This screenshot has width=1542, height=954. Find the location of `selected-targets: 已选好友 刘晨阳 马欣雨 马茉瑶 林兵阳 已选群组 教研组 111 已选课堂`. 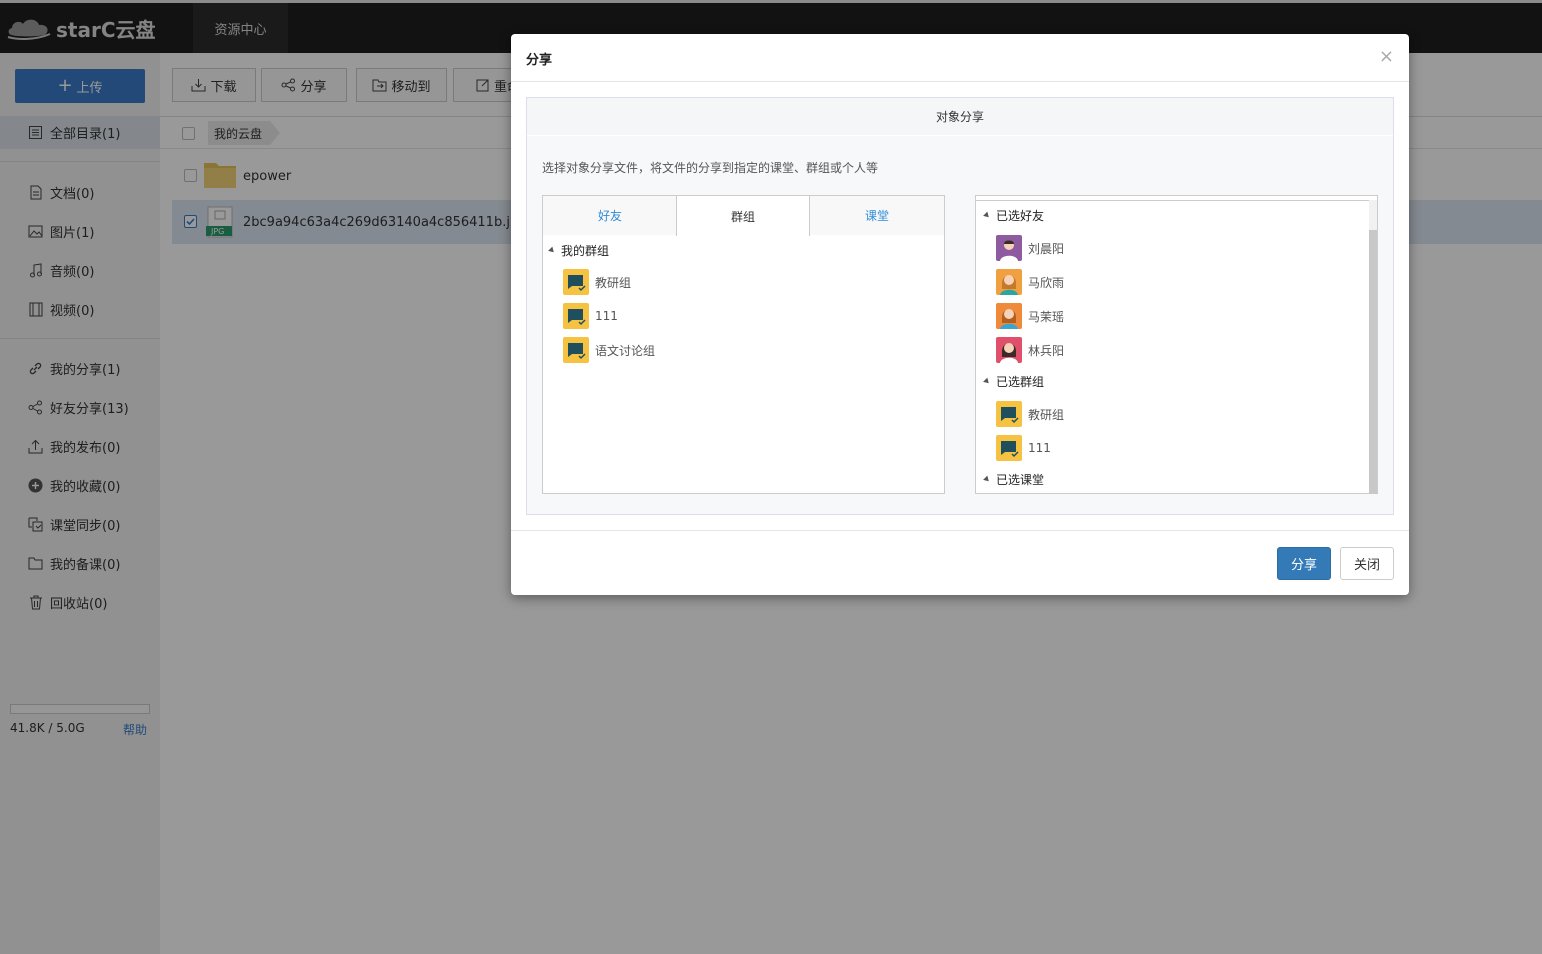

selected-targets: 已选好友 刘晨阳 马欣雨 马茉瑶 林兵阳 已选群组 教研组 111 已选课堂 is located at coordinates (1176, 344).